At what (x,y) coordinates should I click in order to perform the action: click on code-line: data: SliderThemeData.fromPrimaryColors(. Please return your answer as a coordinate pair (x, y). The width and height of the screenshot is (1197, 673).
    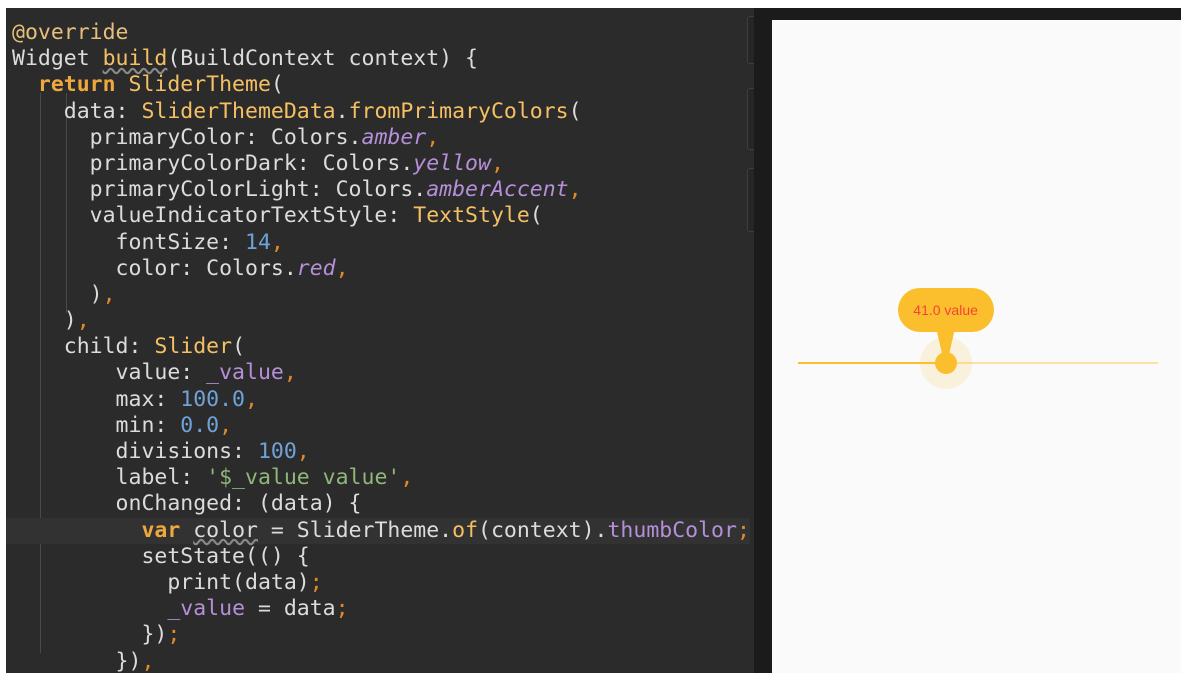
    Looking at the image, I should click on (361, 112).